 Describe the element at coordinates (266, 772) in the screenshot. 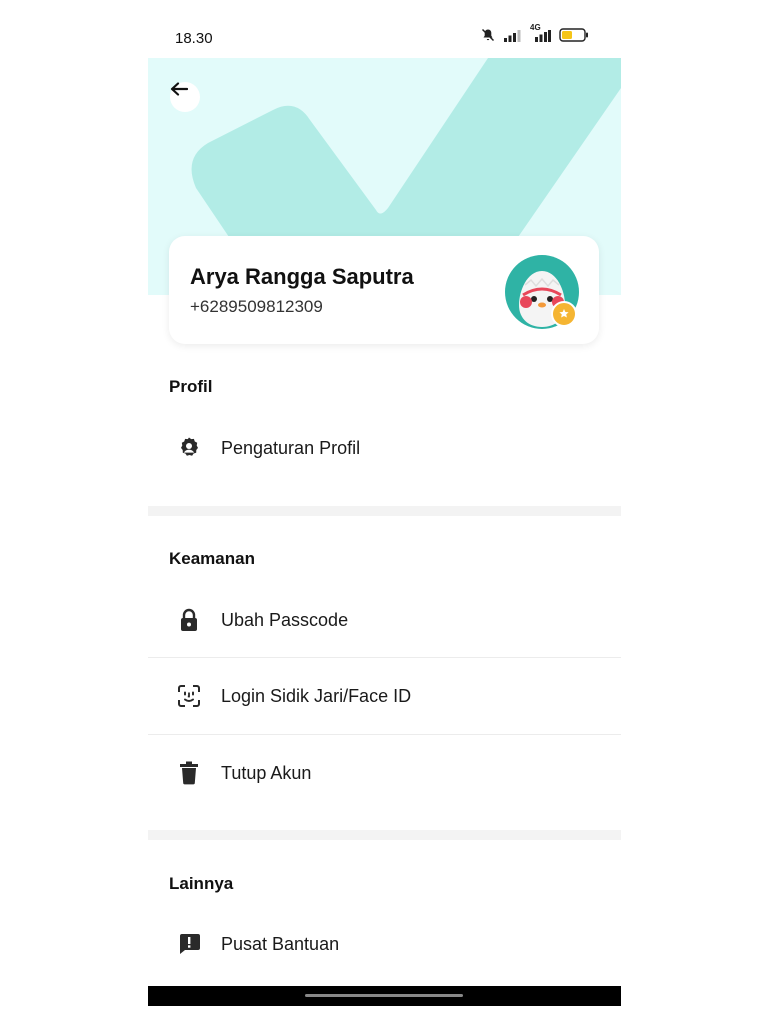

I see `menu-item-label: Tutup Akun` at that location.